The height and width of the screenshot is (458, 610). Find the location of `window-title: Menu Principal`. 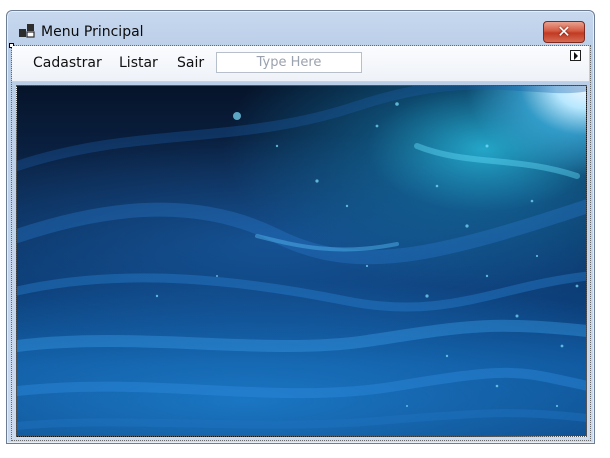

window-title: Menu Principal is located at coordinates (92, 32).